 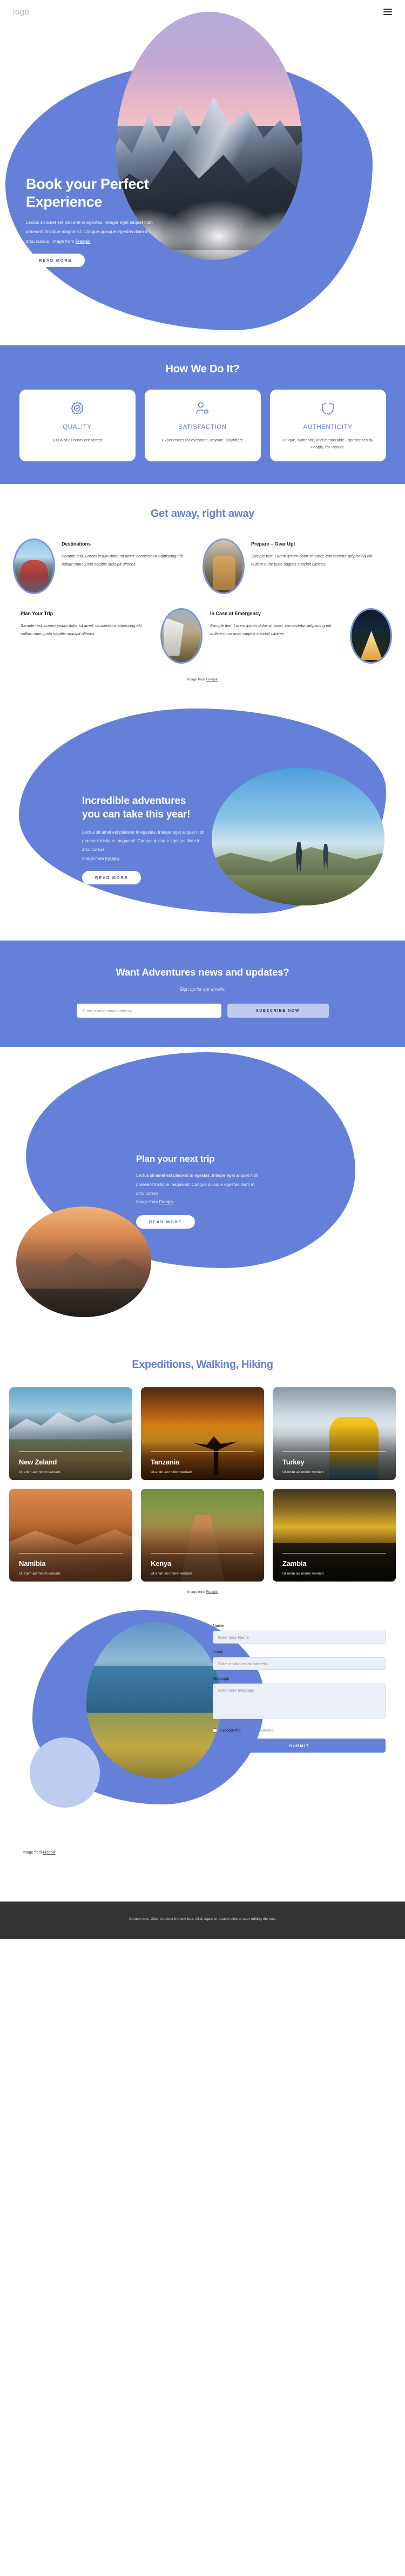 I want to click on get-away-title: Get away, right away, so click(x=202, y=514).